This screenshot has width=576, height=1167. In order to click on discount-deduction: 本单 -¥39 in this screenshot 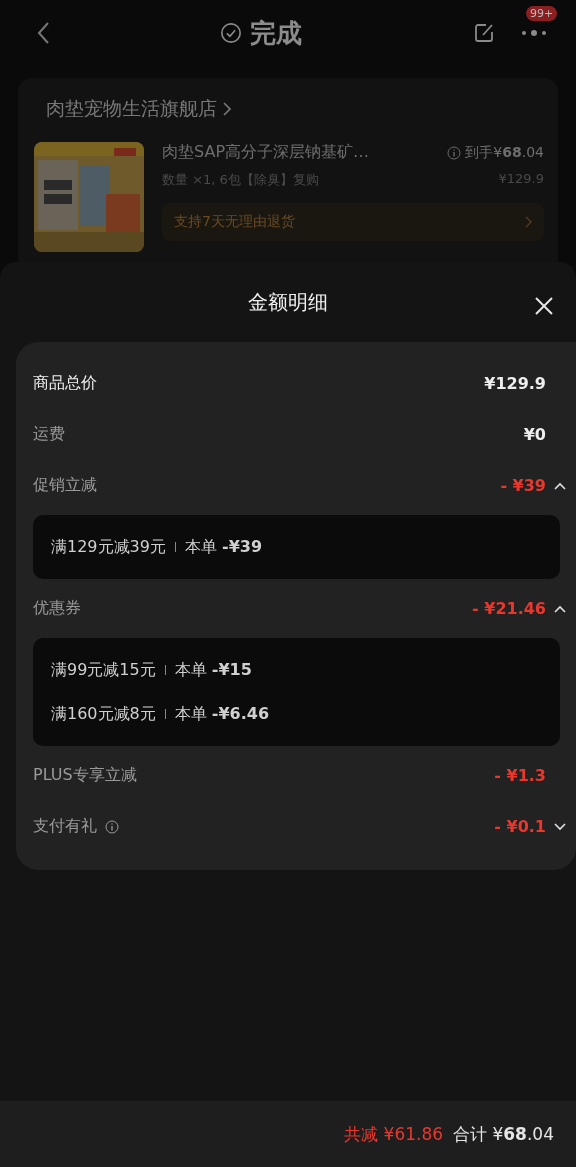, I will do `click(223, 547)`.